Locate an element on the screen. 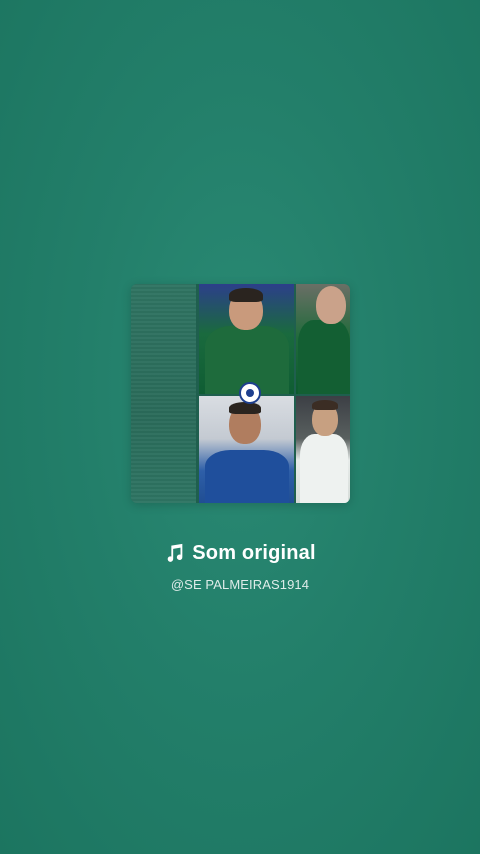 The image size is (480, 854). audio-author-link: @SE PALMEIRAS1914 is located at coordinates (240, 584).